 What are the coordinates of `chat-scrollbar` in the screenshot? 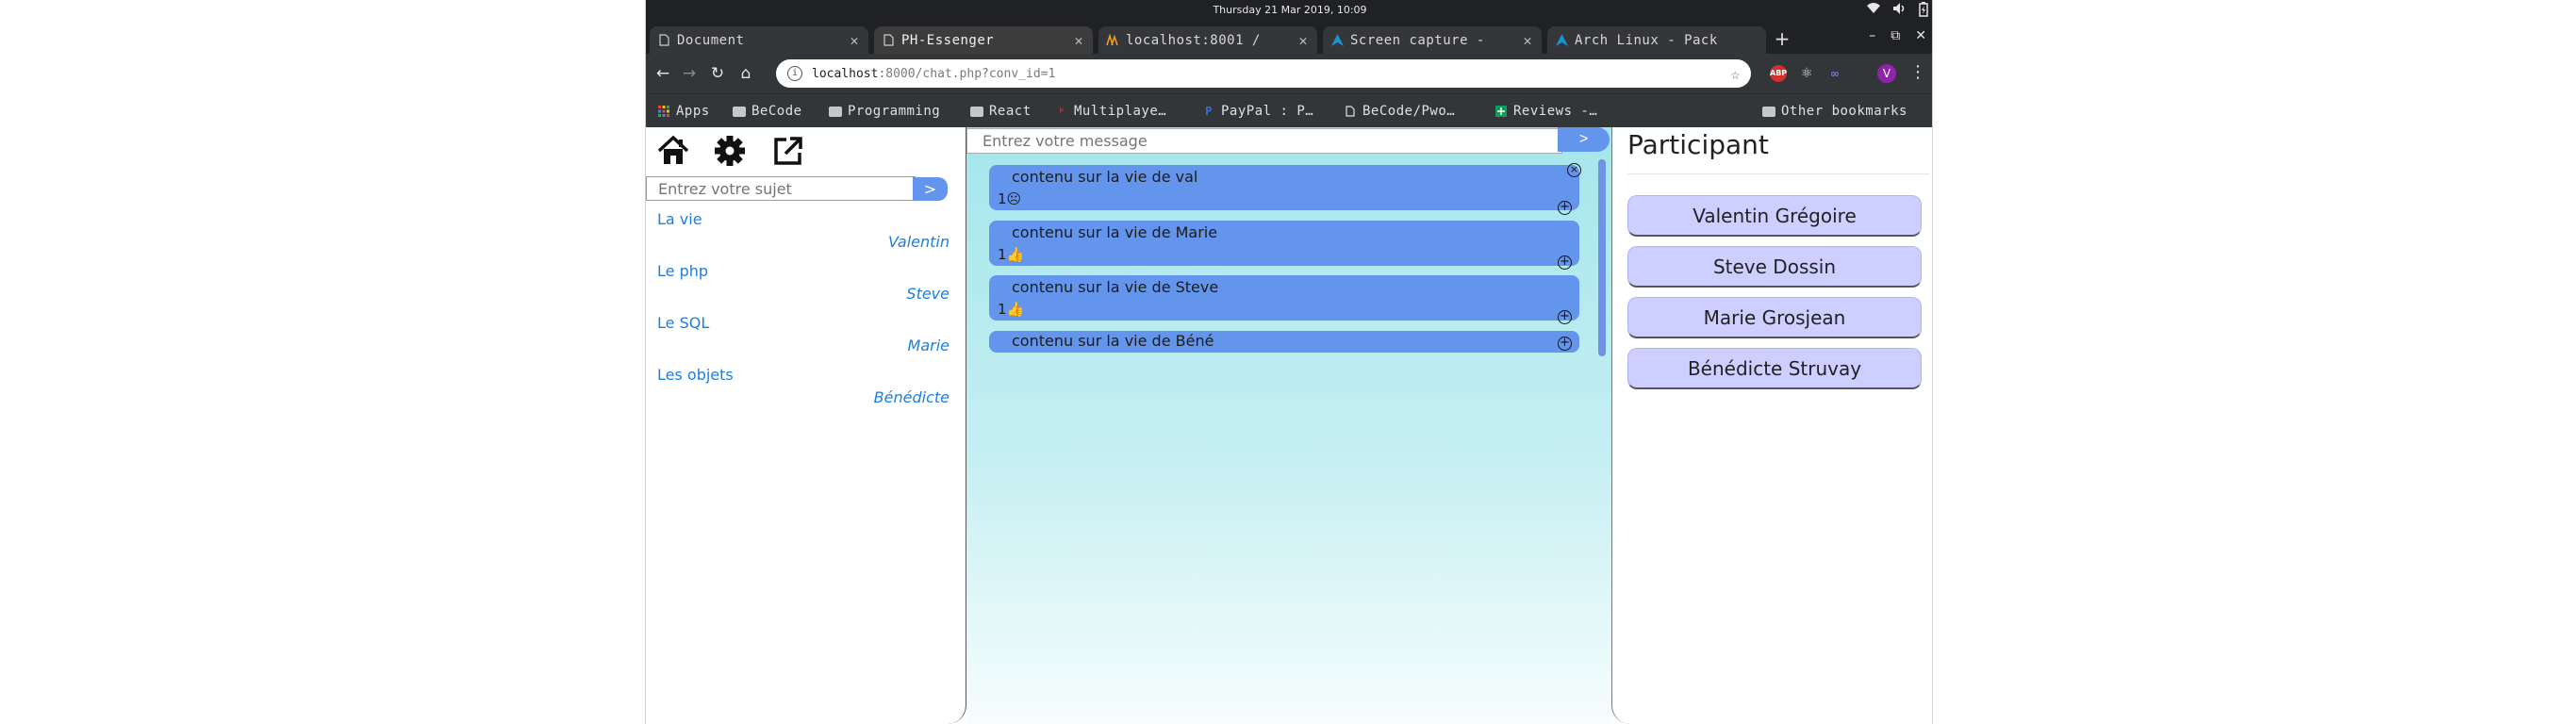 It's located at (1602, 257).